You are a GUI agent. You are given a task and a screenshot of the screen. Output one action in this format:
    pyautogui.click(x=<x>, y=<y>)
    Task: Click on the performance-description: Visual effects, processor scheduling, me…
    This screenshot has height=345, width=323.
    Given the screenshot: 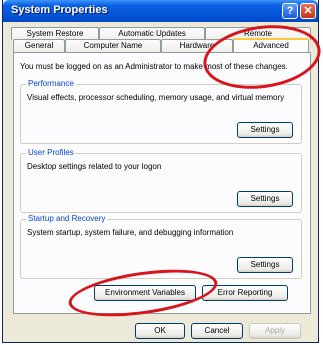 What is the action you would take?
    pyautogui.click(x=156, y=97)
    